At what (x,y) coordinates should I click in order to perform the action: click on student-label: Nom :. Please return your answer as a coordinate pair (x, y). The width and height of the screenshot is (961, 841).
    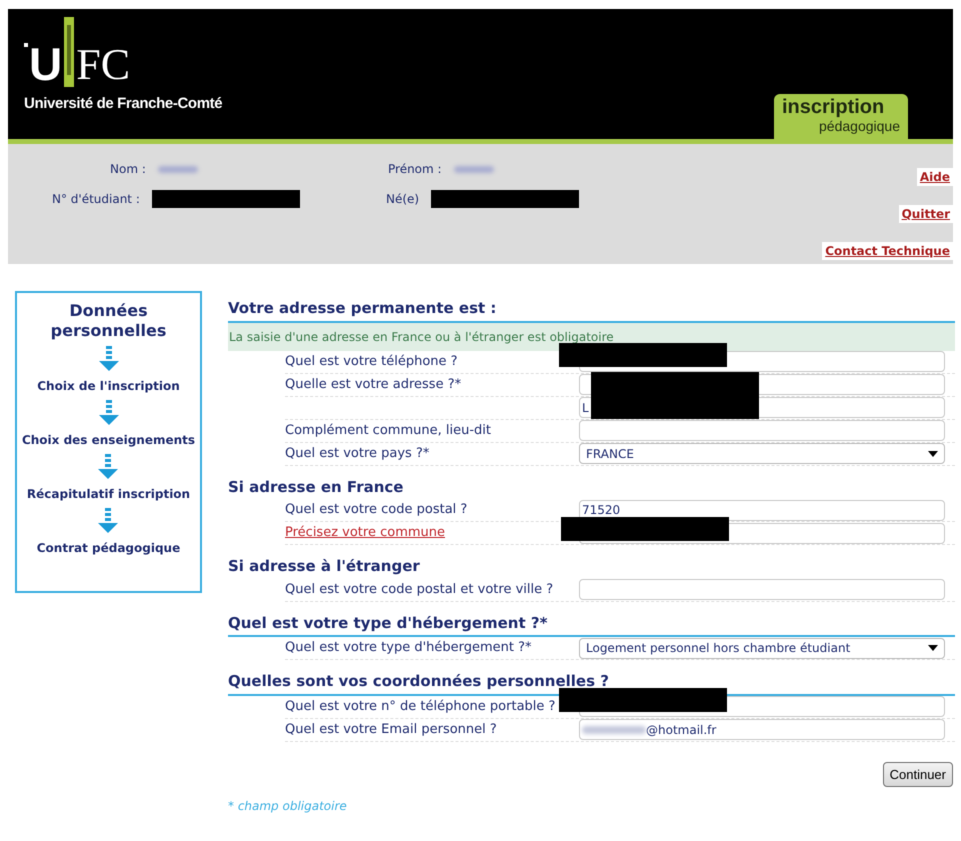
    Looking at the image, I should click on (128, 169).